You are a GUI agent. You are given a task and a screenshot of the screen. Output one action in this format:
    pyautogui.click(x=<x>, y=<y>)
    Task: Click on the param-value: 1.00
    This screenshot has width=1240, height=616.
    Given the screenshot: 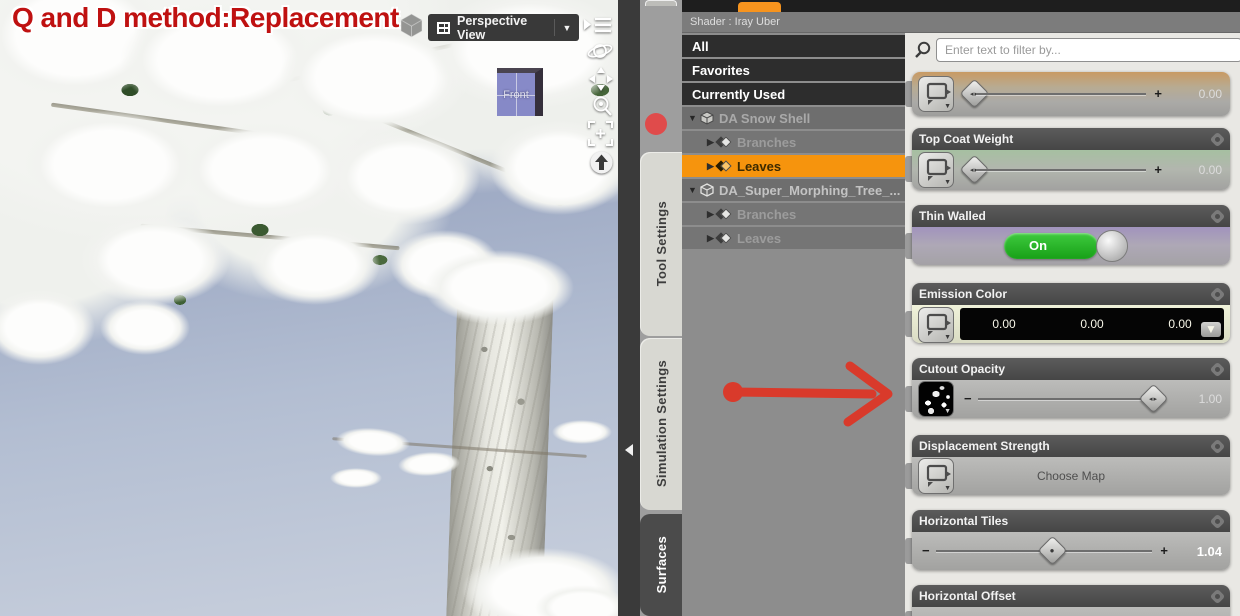 What is the action you would take?
    pyautogui.click(x=1196, y=399)
    